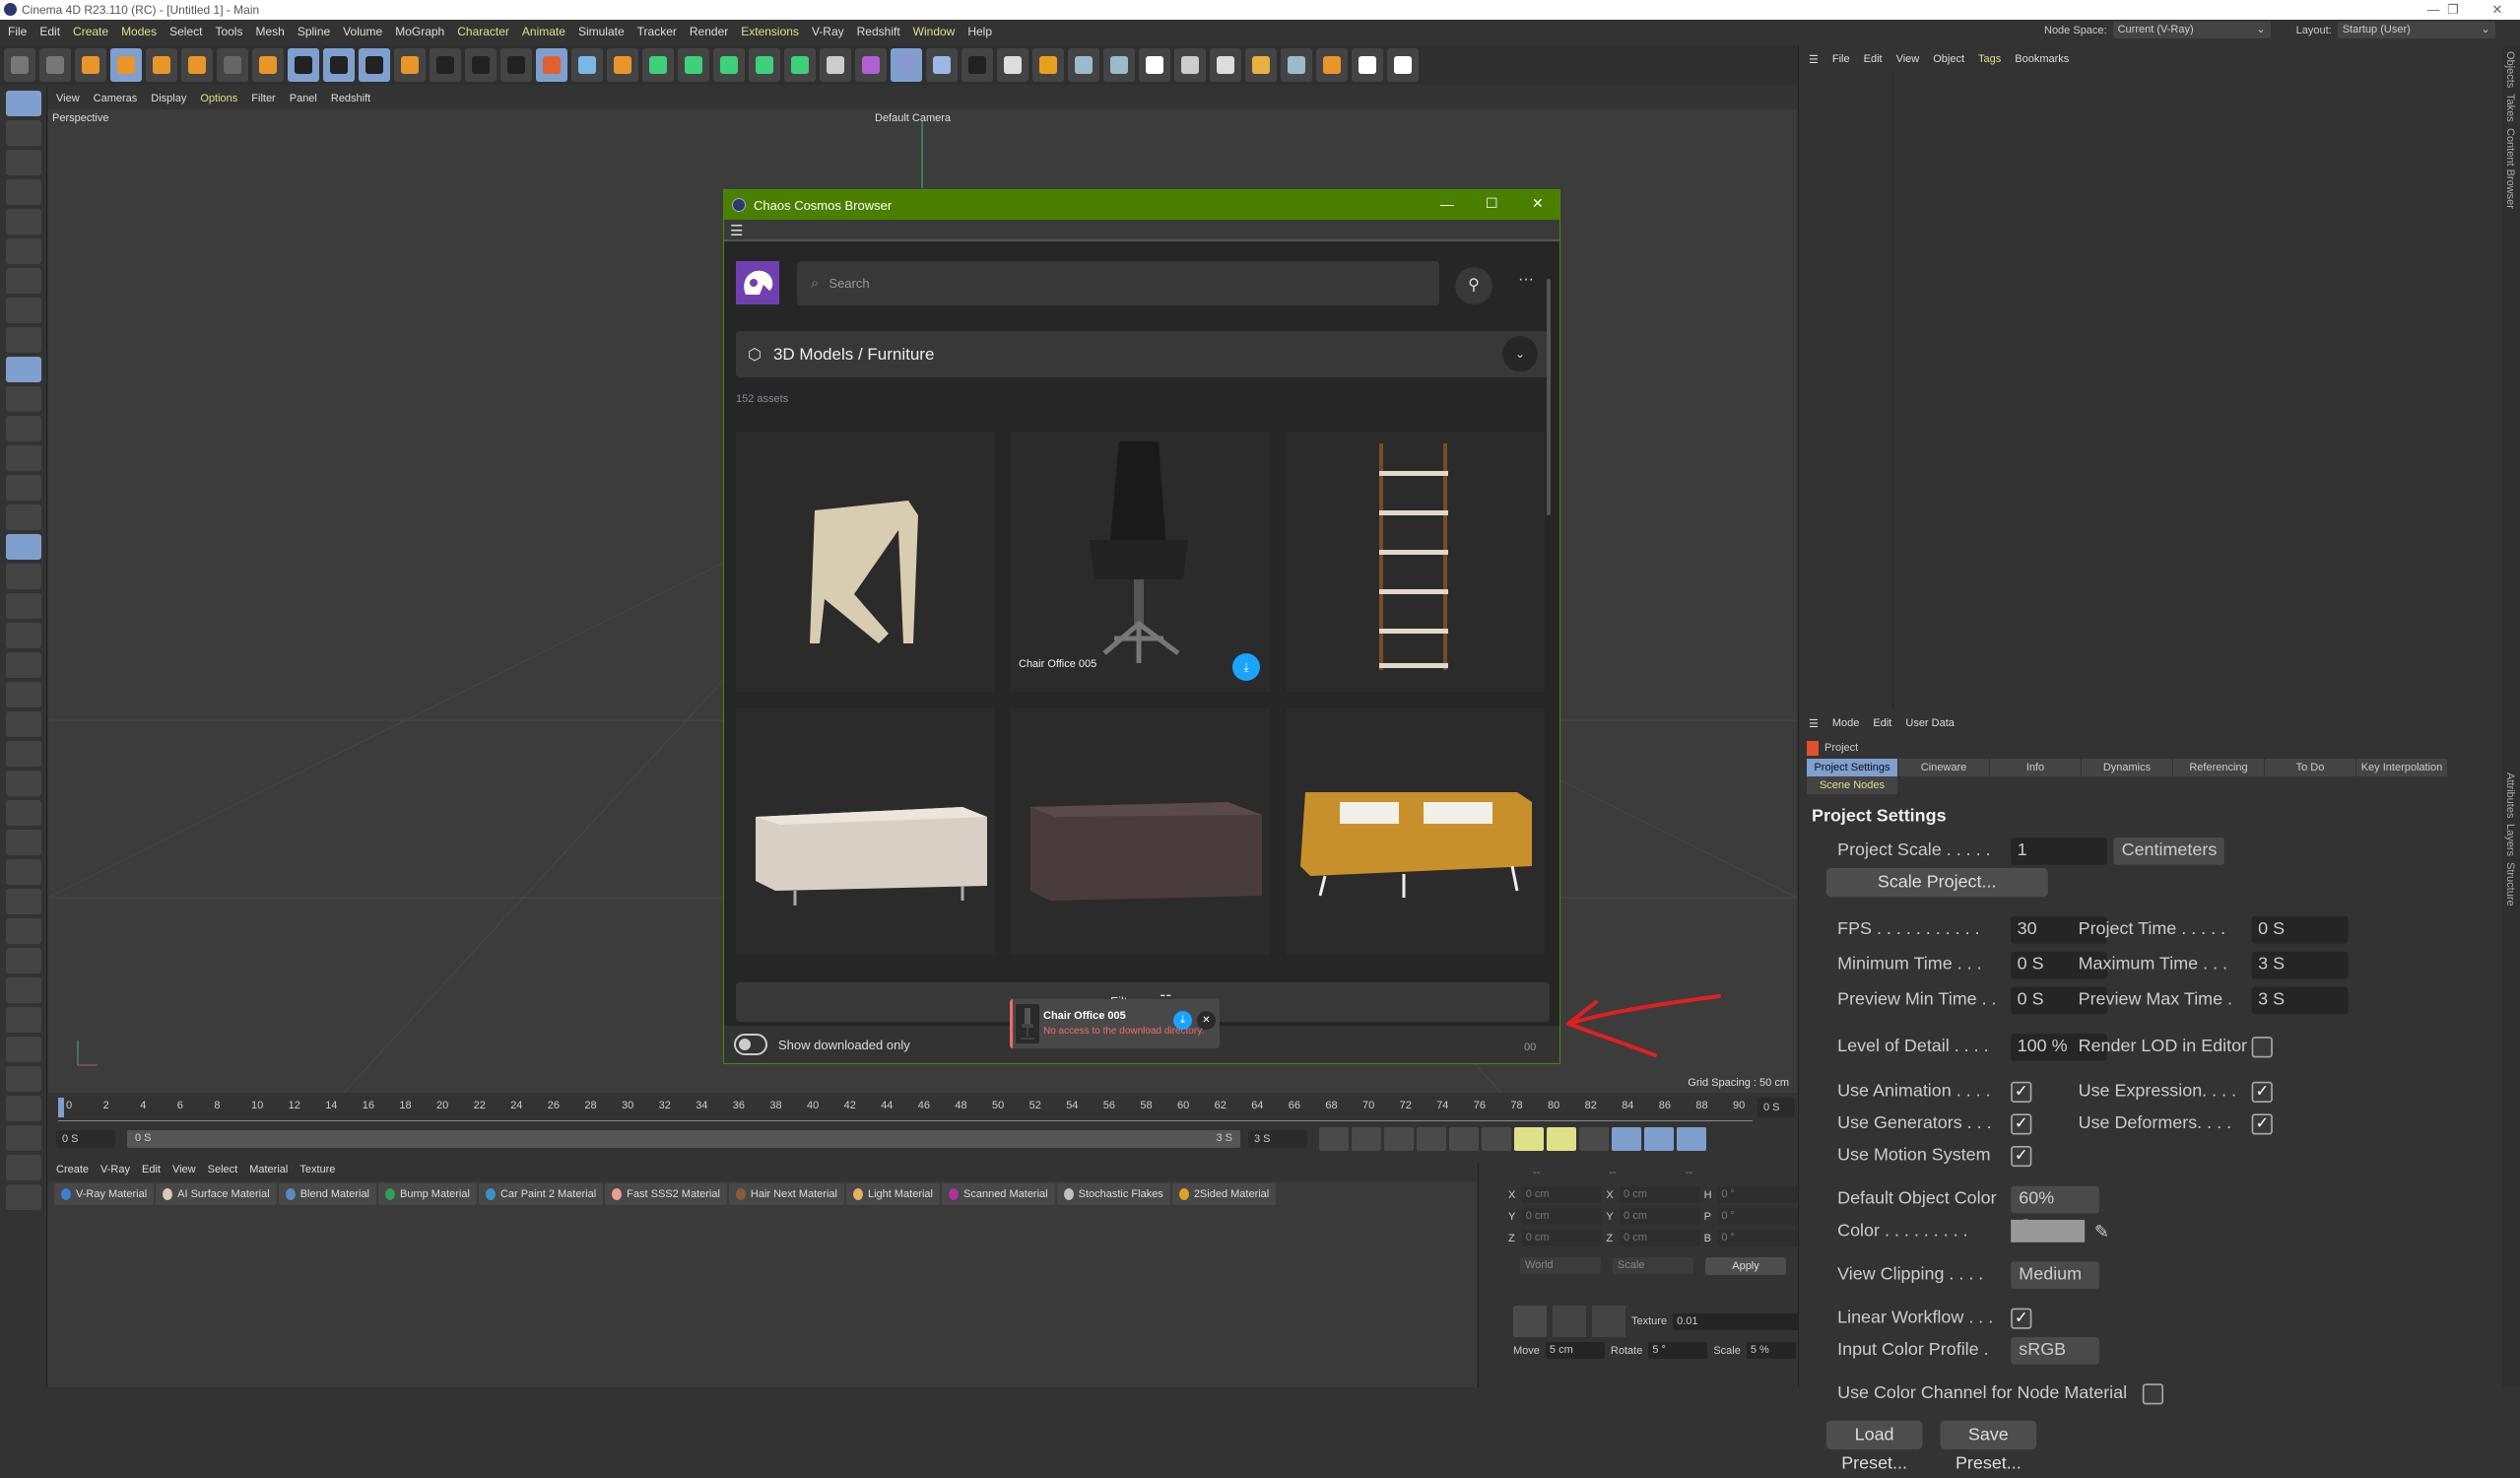 The height and width of the screenshot is (1478, 2520). Describe the element at coordinates (1496, 1139) in the screenshot. I see `next-key-icon` at that location.